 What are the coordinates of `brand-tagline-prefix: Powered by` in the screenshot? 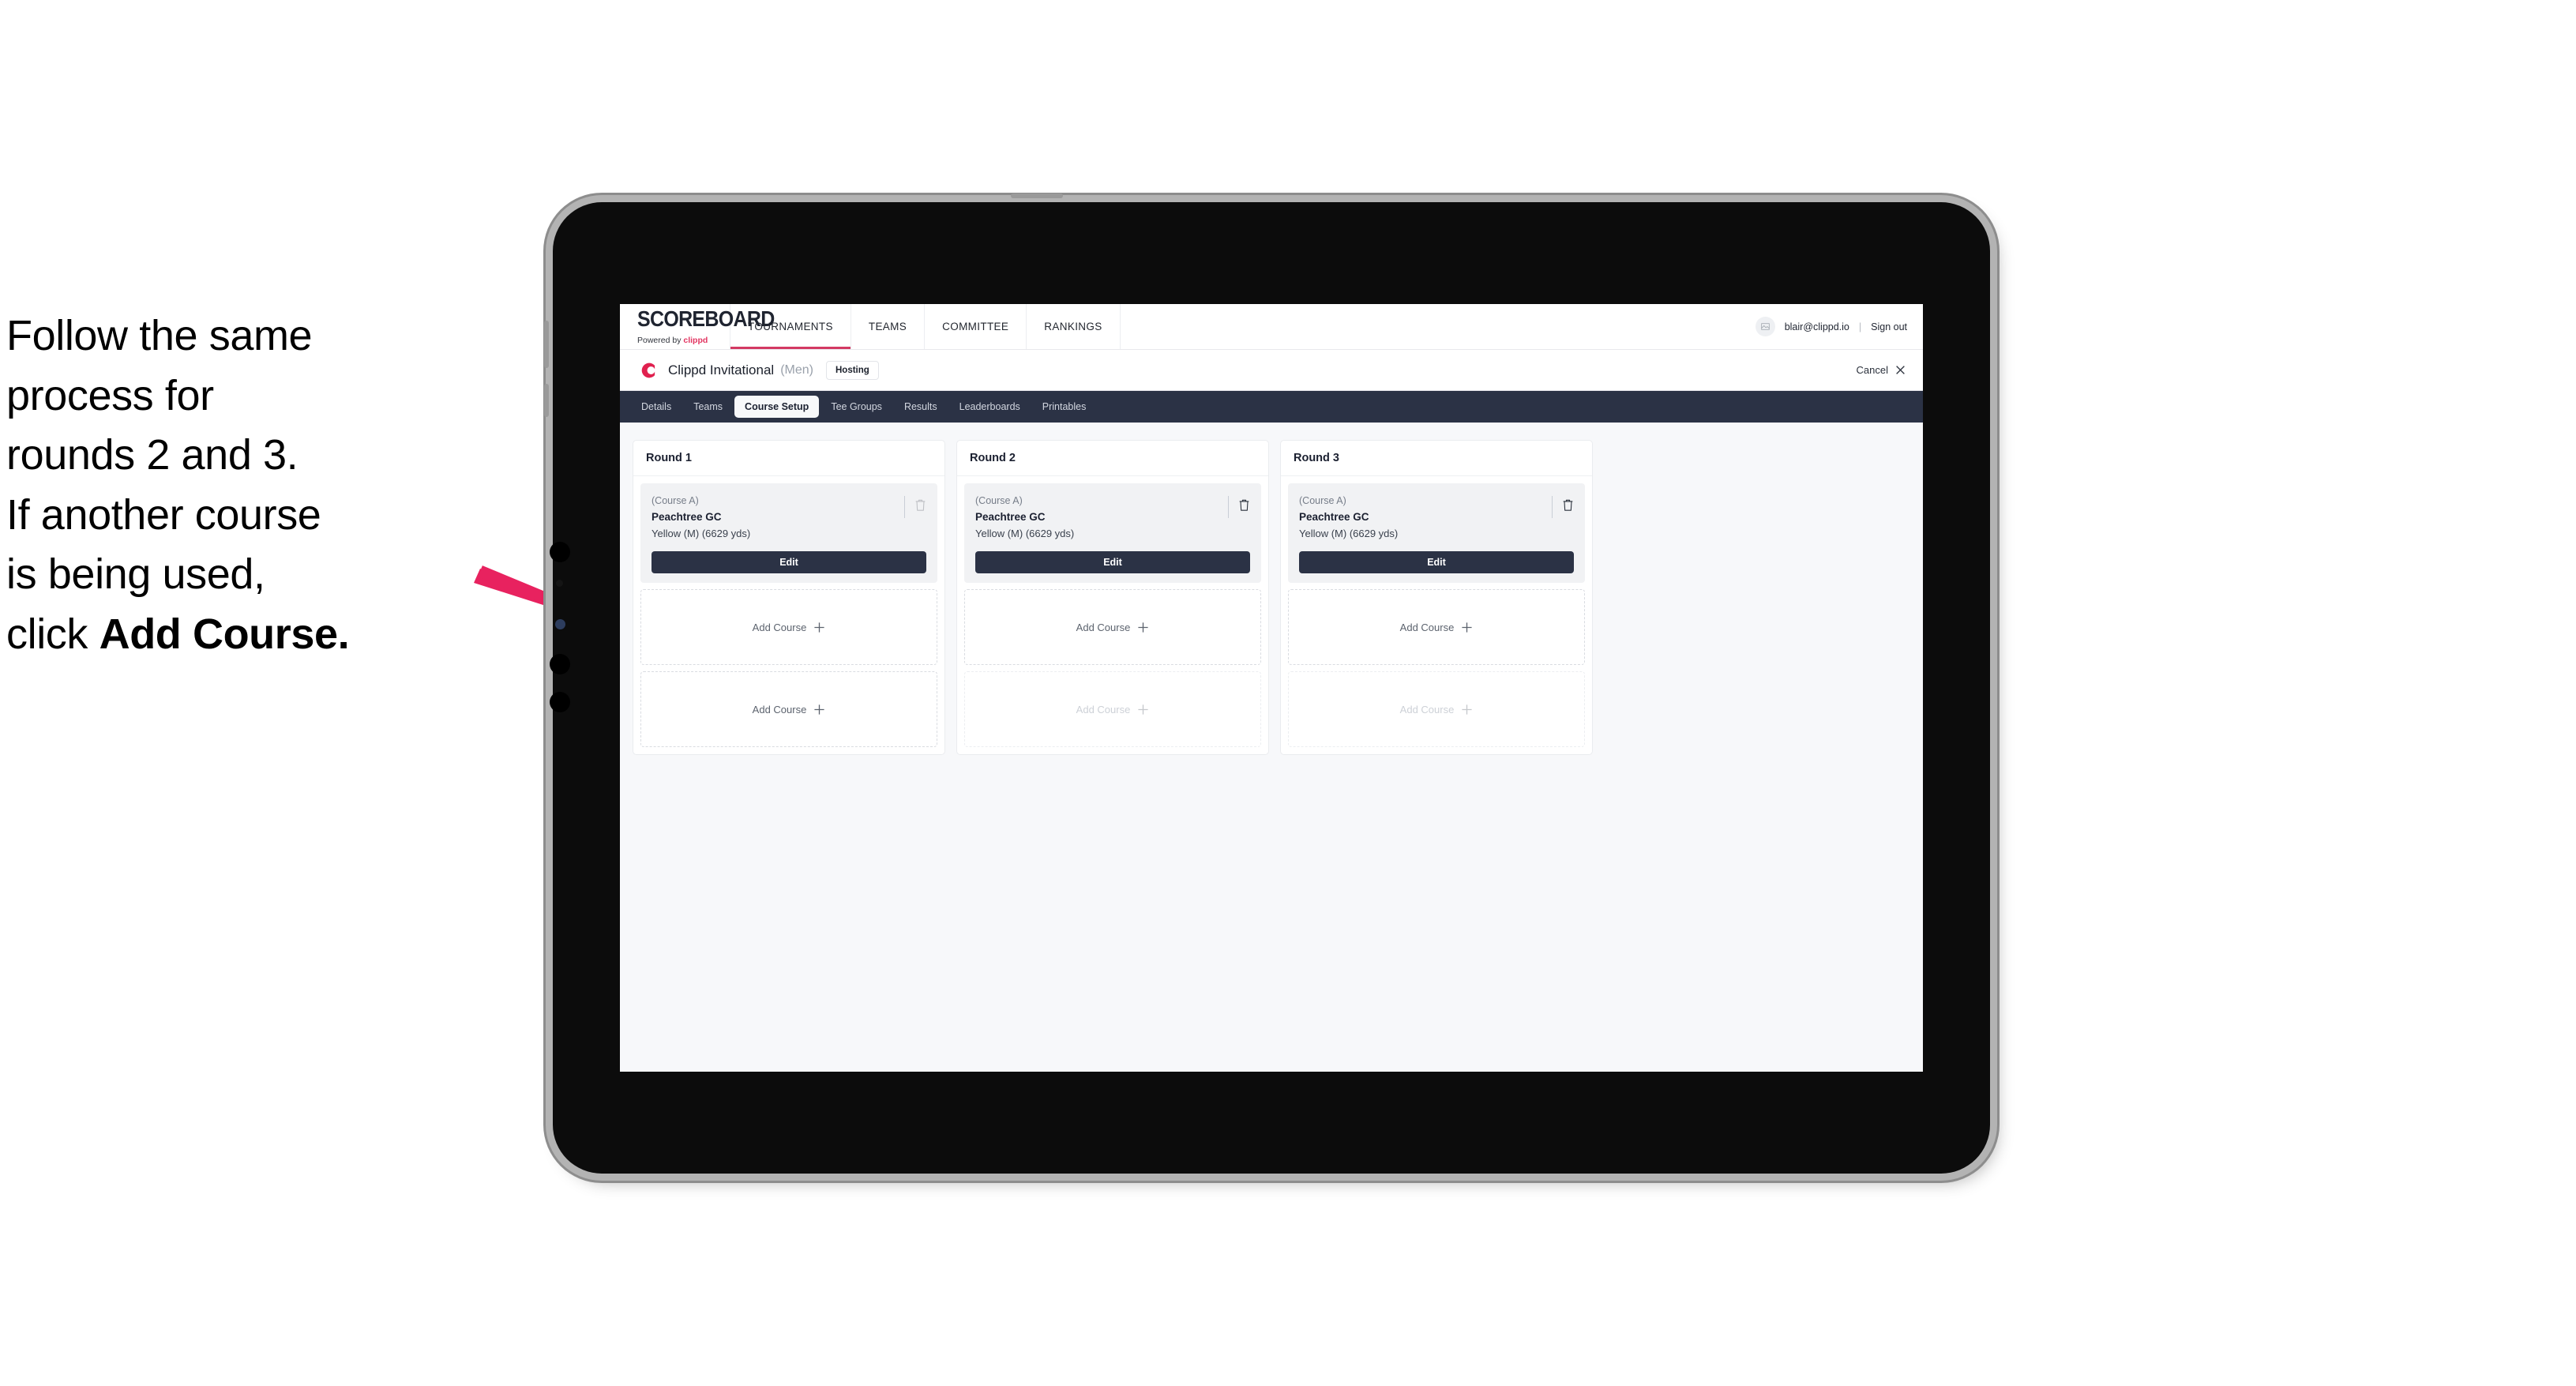 It's located at (660, 340).